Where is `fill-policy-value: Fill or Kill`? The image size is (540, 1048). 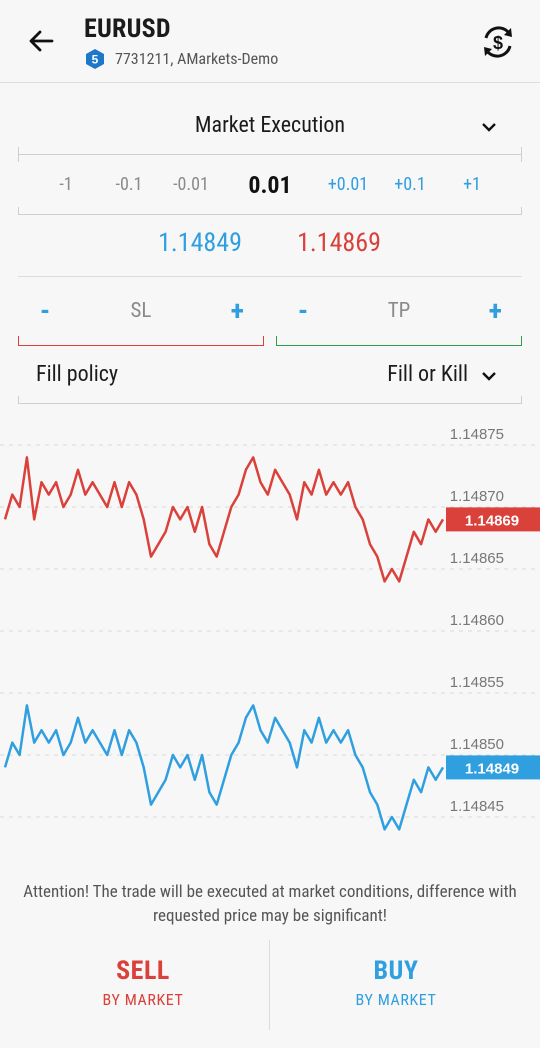 fill-policy-value: Fill or Kill is located at coordinates (427, 374).